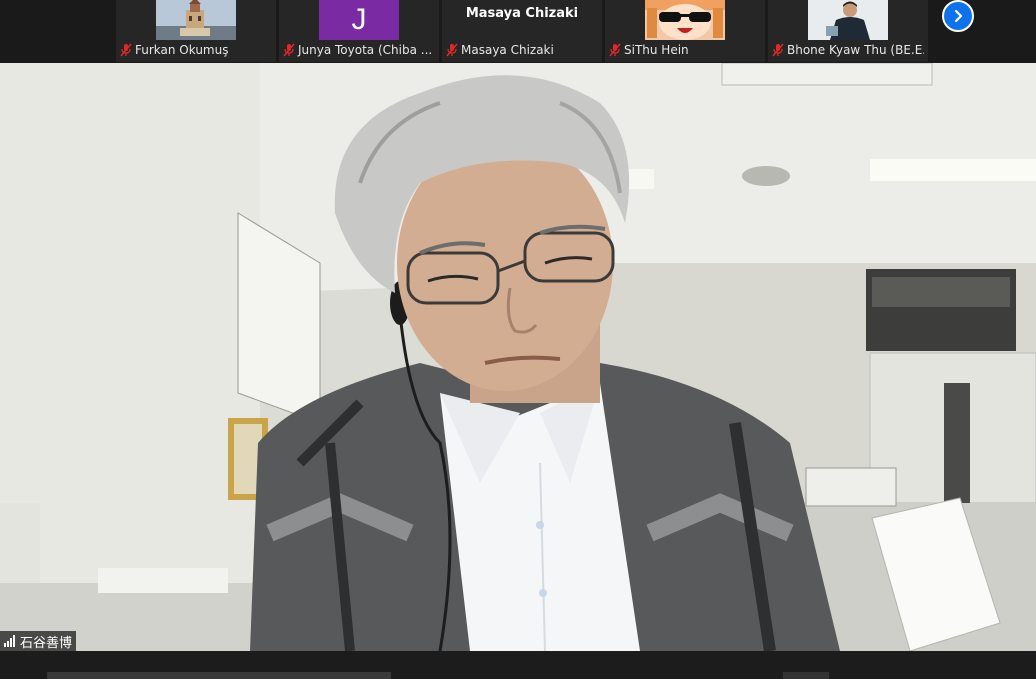 The image size is (1036, 679). What do you see at coordinates (46, 643) in the screenshot?
I see `active-speaker-name: 石谷善博` at bounding box center [46, 643].